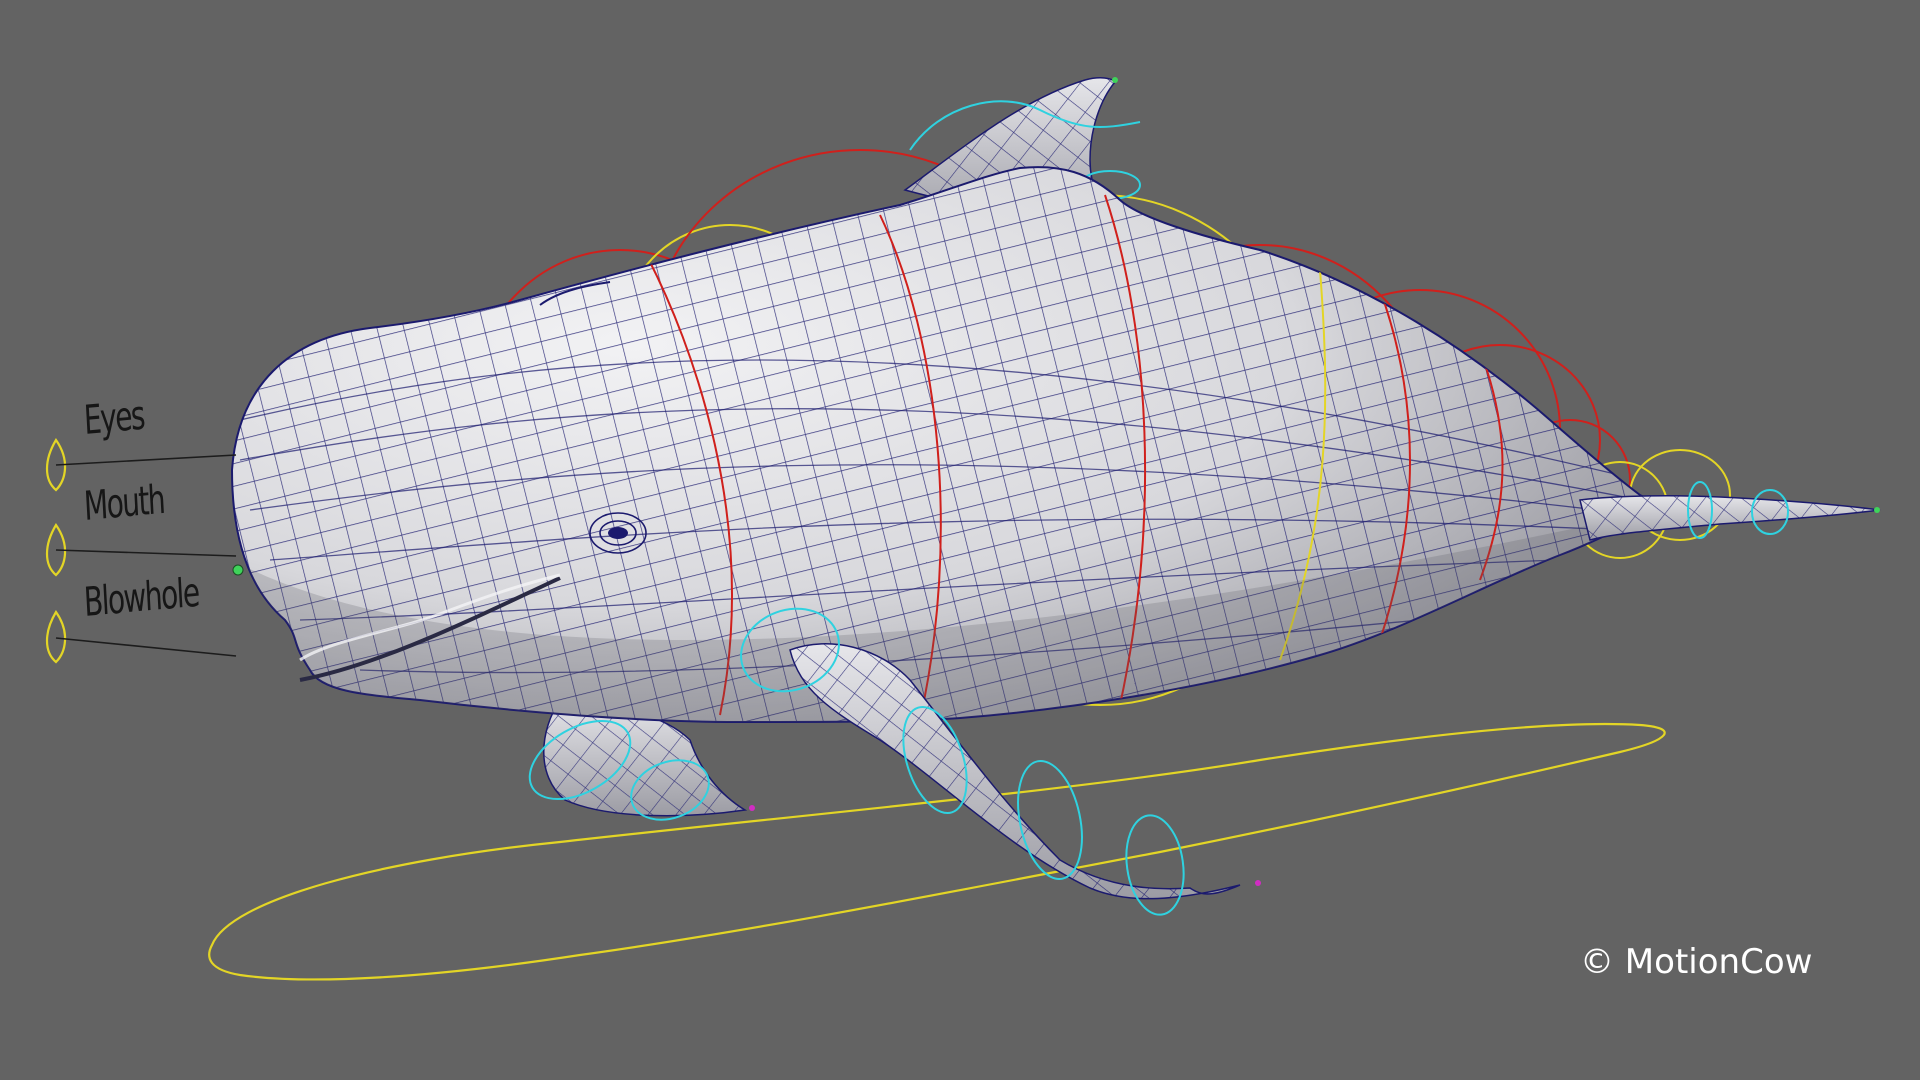 Image resolution: width=1920 pixels, height=1080 pixels. I want to click on blowhole-control, so click(56, 636).